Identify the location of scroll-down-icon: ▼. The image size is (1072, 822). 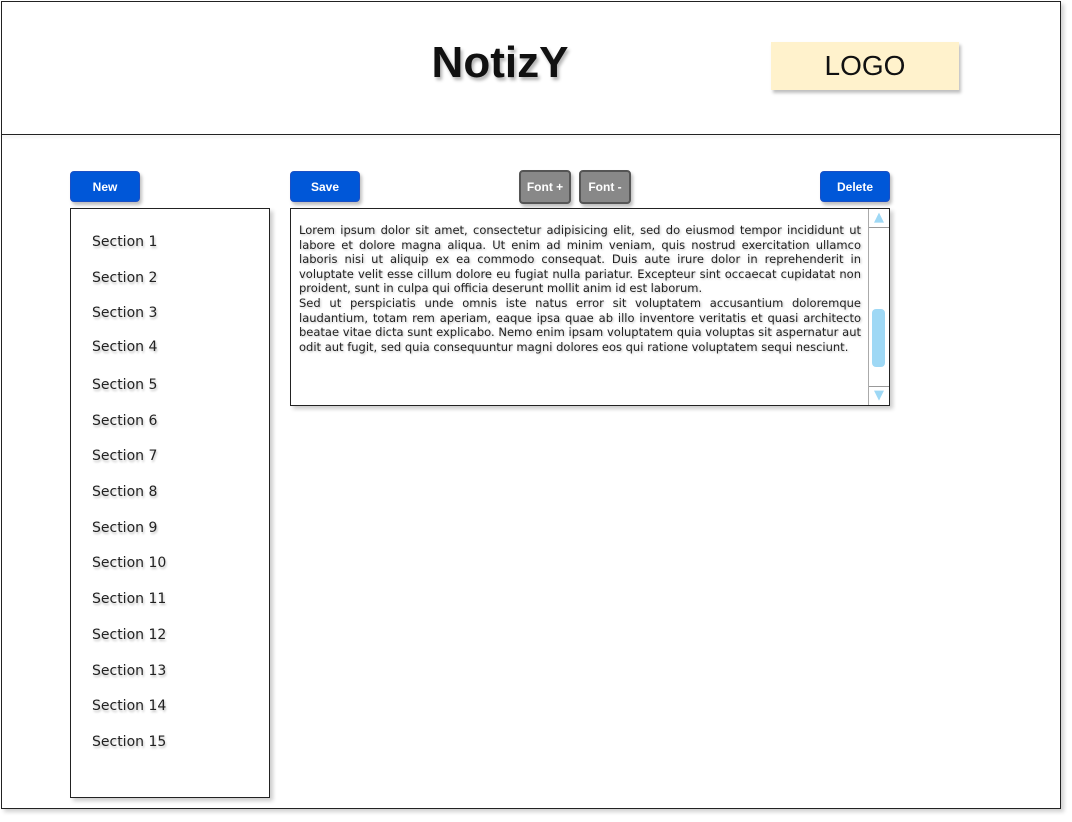
(879, 395).